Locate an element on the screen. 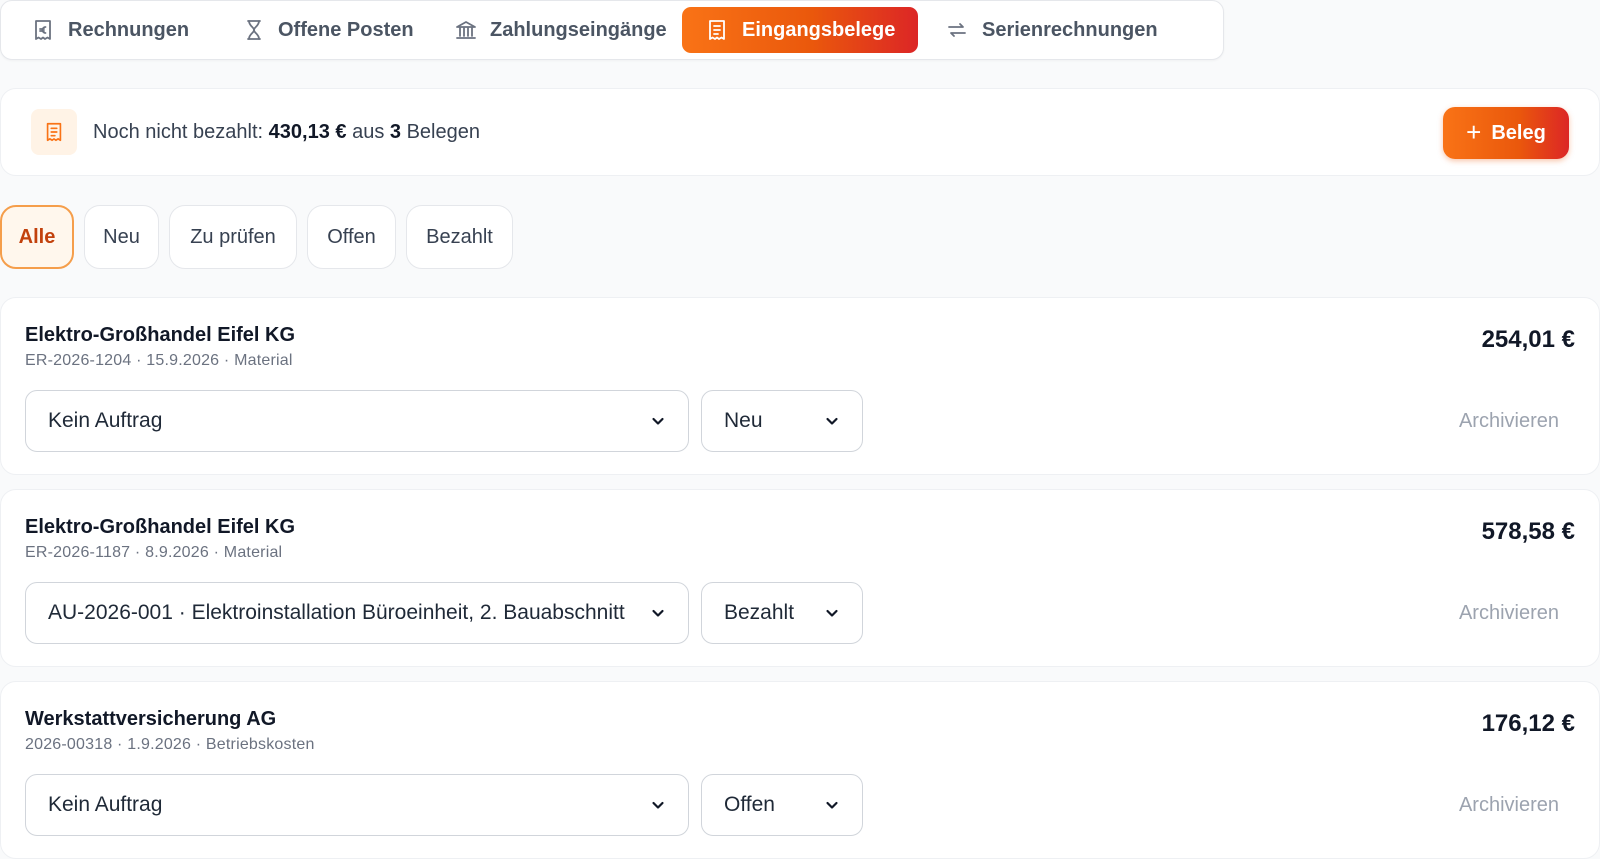  tab-serienrechnungen: Serienrechnungen is located at coordinates (1056, 30).